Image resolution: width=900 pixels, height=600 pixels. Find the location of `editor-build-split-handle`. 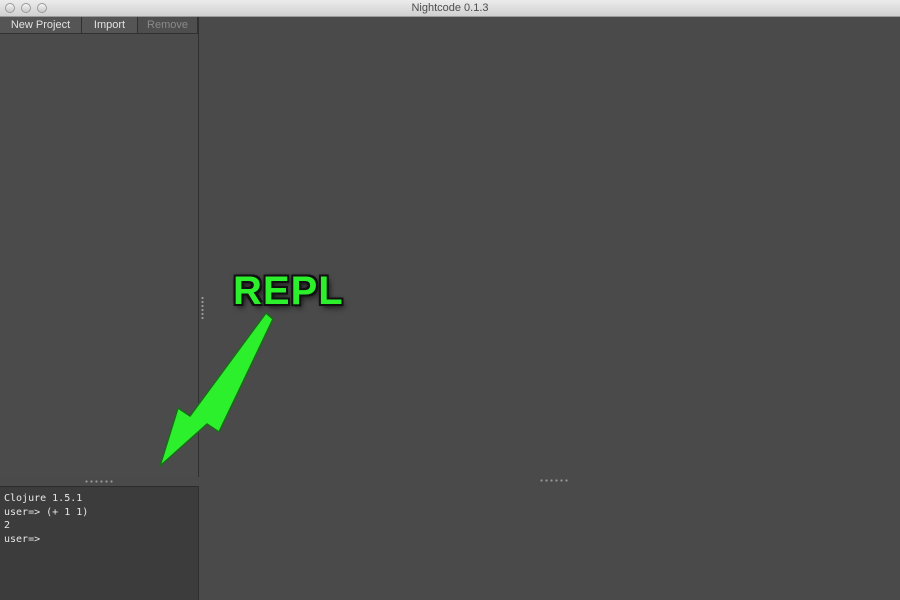

editor-build-split-handle is located at coordinates (553, 481).